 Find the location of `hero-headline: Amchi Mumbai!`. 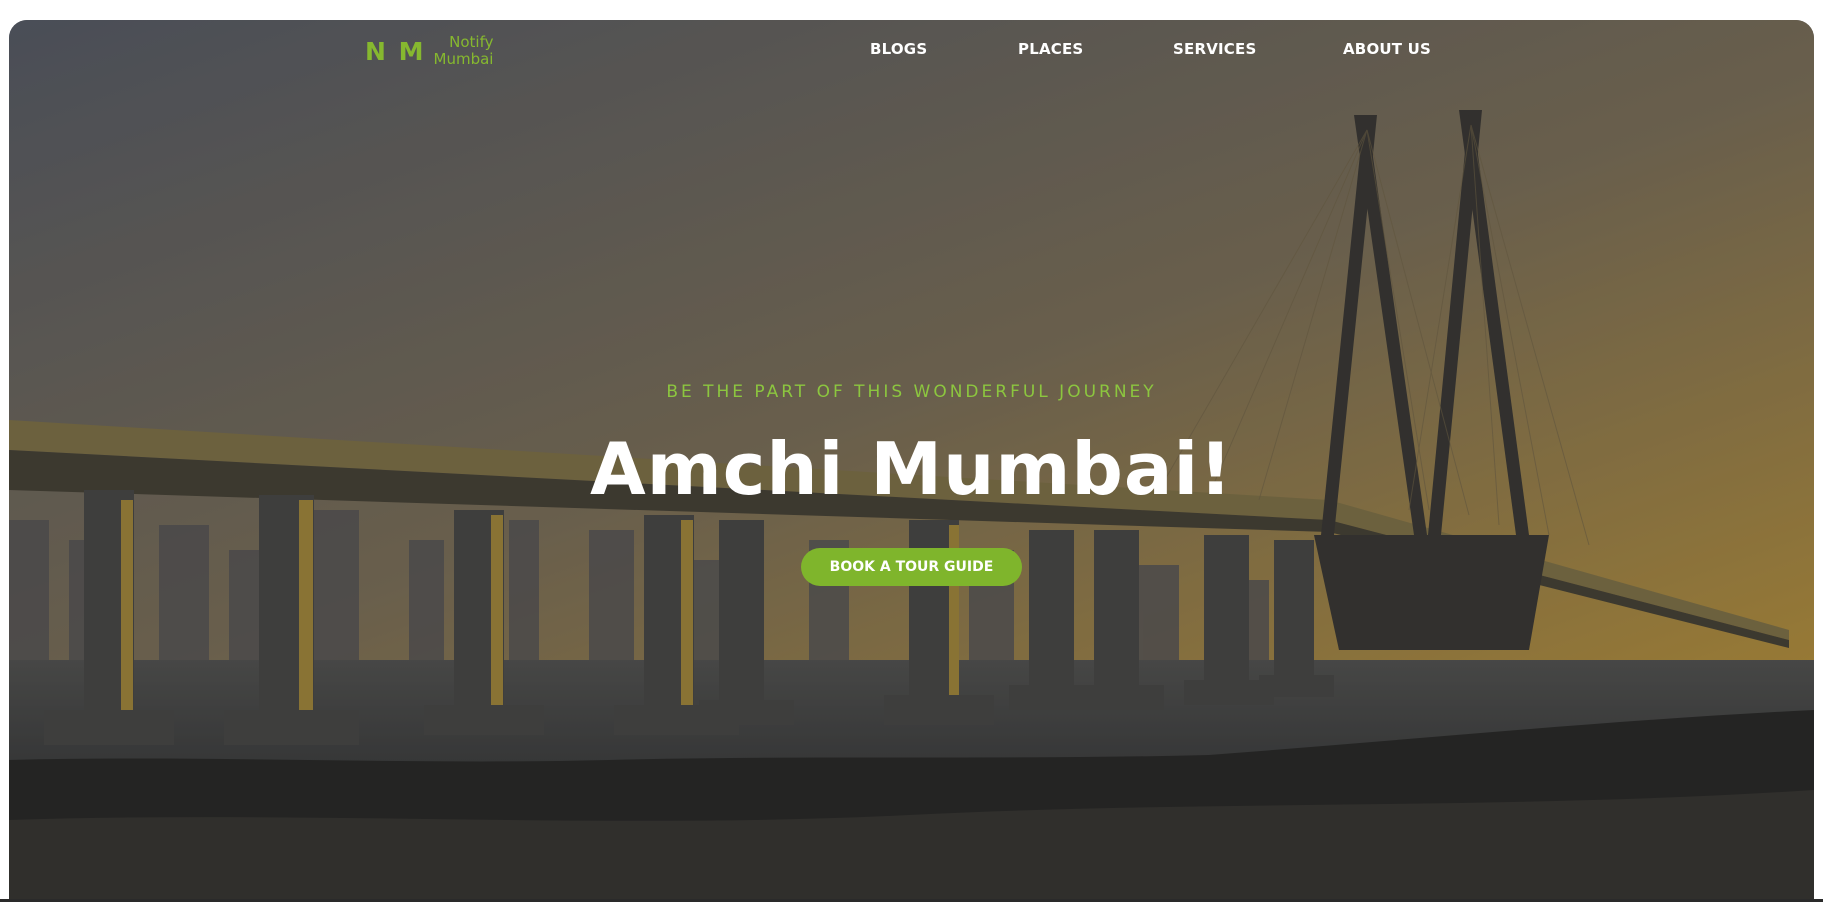

hero-headline: Amchi Mumbai! is located at coordinates (911, 469).